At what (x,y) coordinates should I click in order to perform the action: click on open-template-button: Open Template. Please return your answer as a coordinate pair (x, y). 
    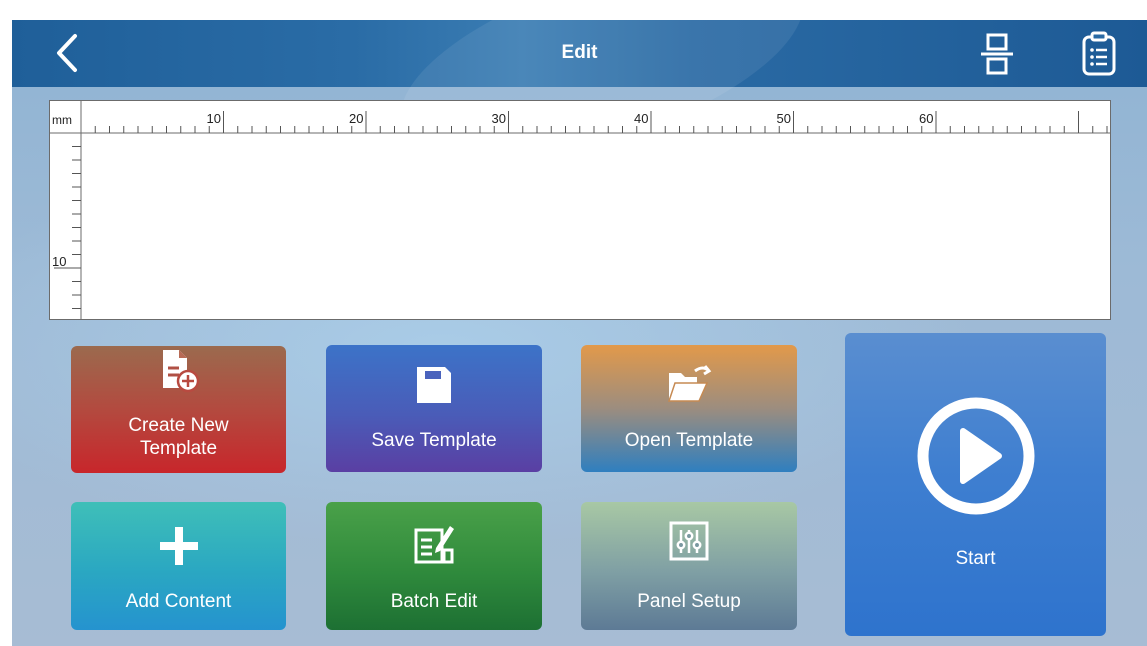
    Looking at the image, I should click on (689, 408).